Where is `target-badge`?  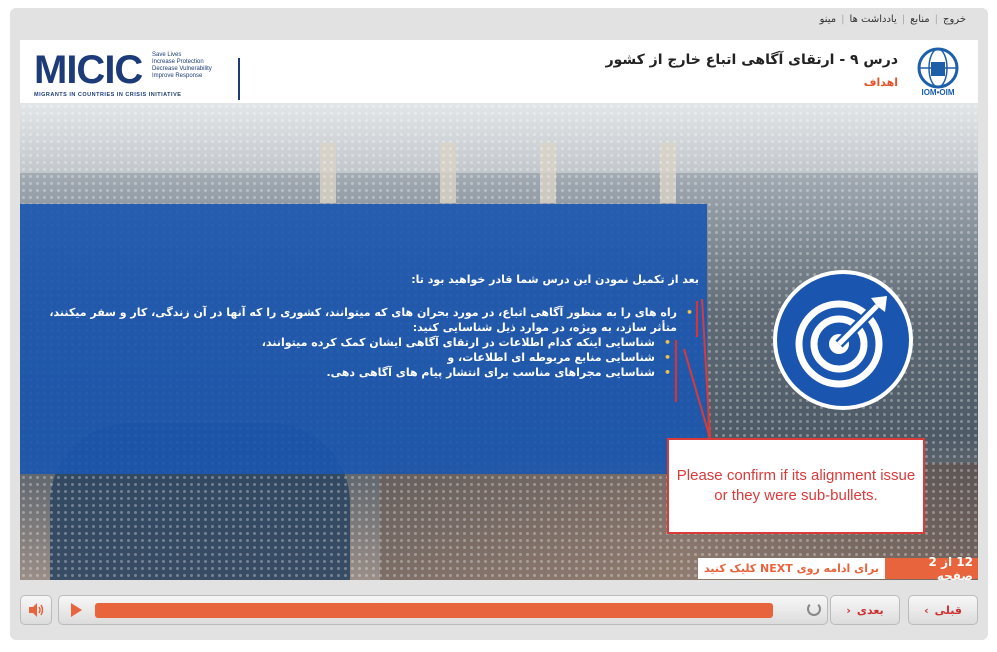 target-badge is located at coordinates (843, 340).